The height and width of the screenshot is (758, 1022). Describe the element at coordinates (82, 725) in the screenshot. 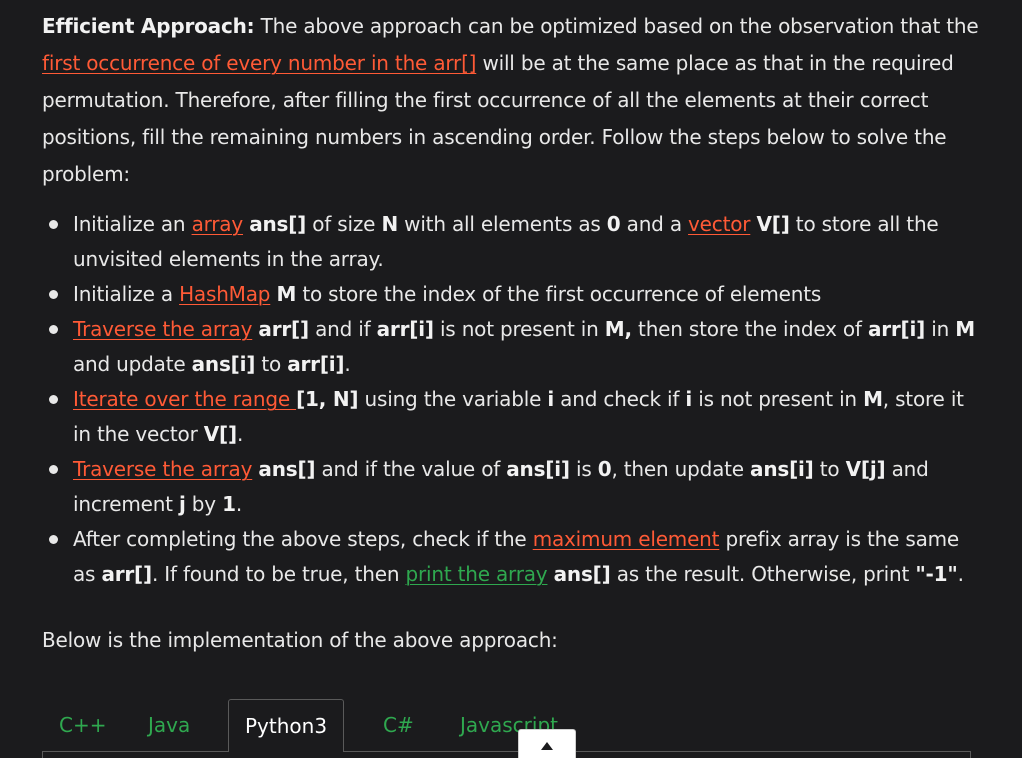

I see `tab-cpp: C++` at that location.